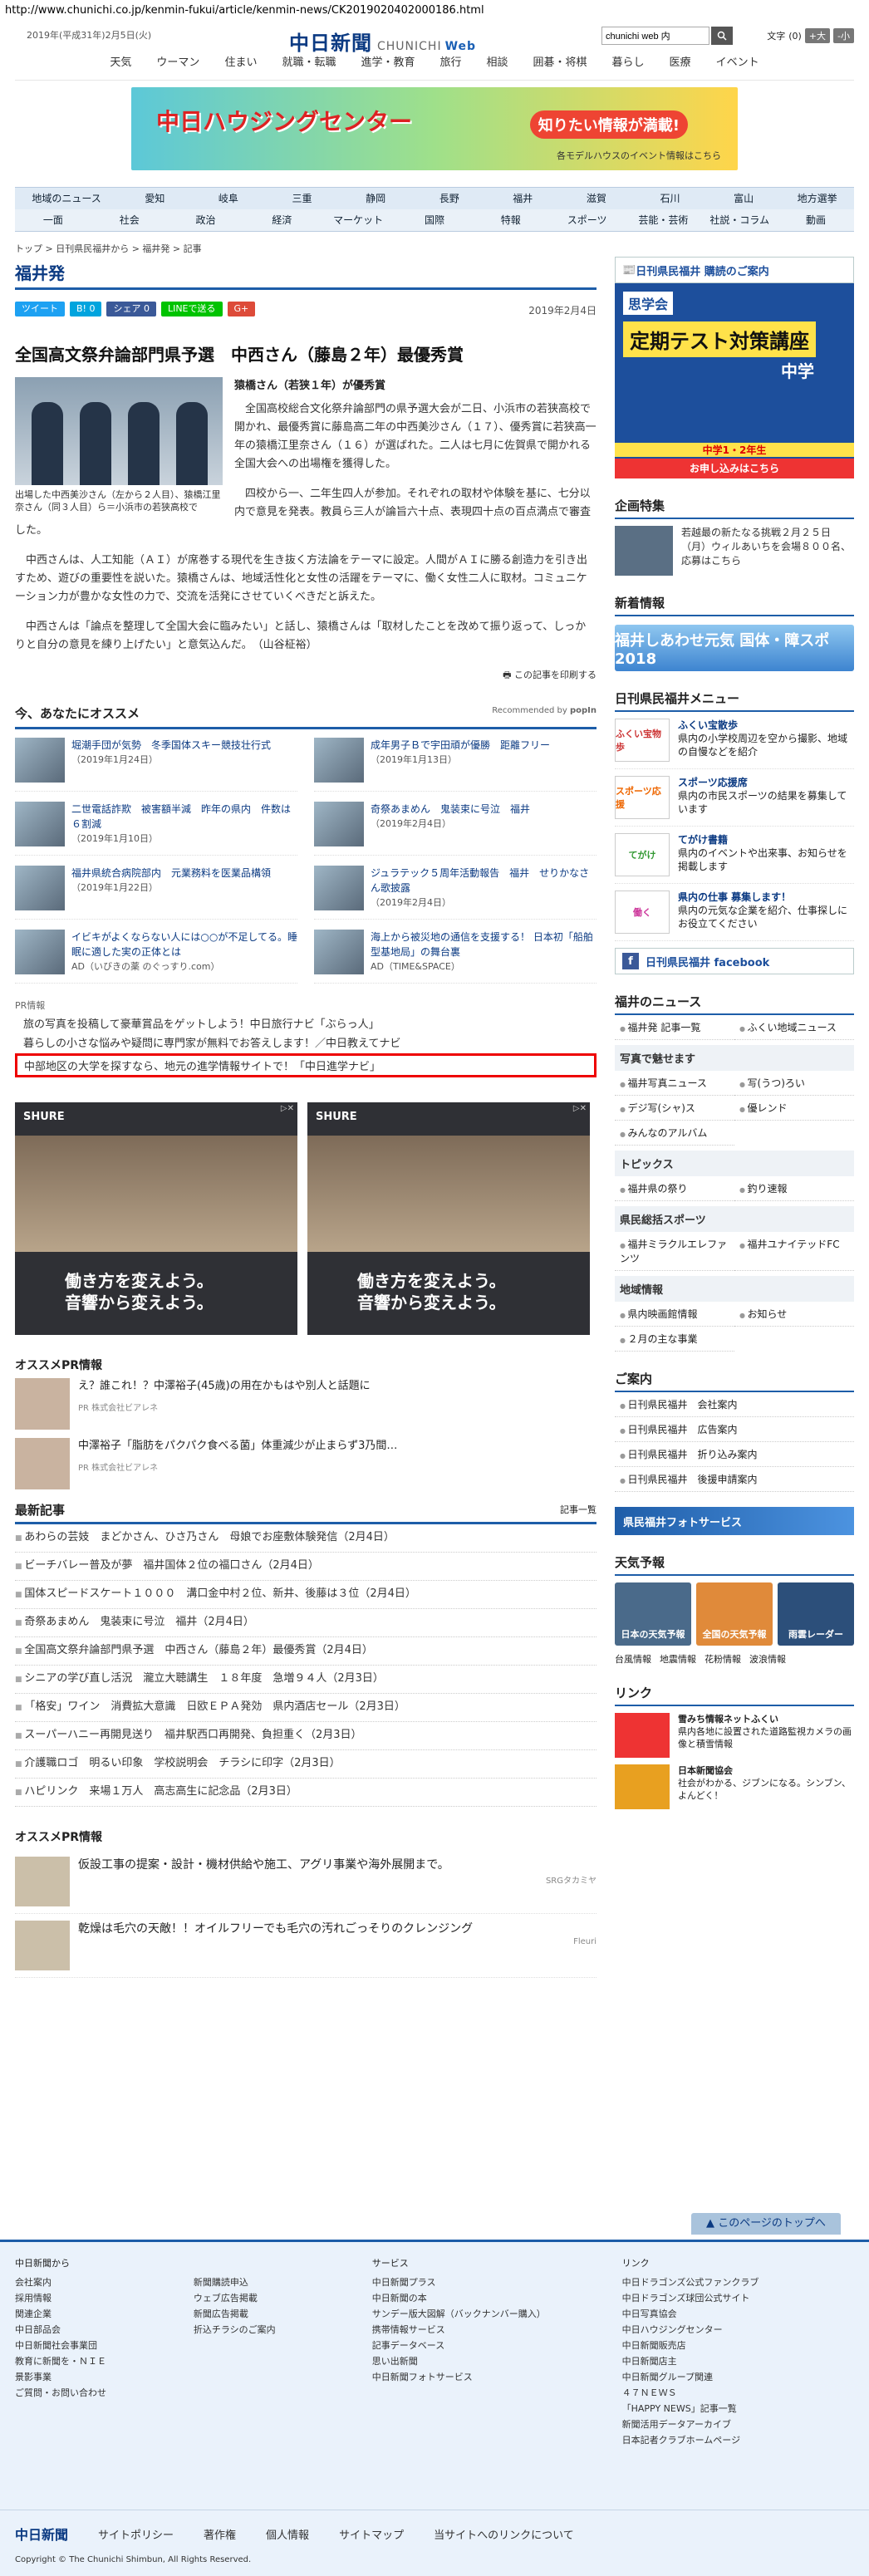  What do you see at coordinates (283, 2282) in the screenshot?
I see `footer-link: 新聞購読申込` at bounding box center [283, 2282].